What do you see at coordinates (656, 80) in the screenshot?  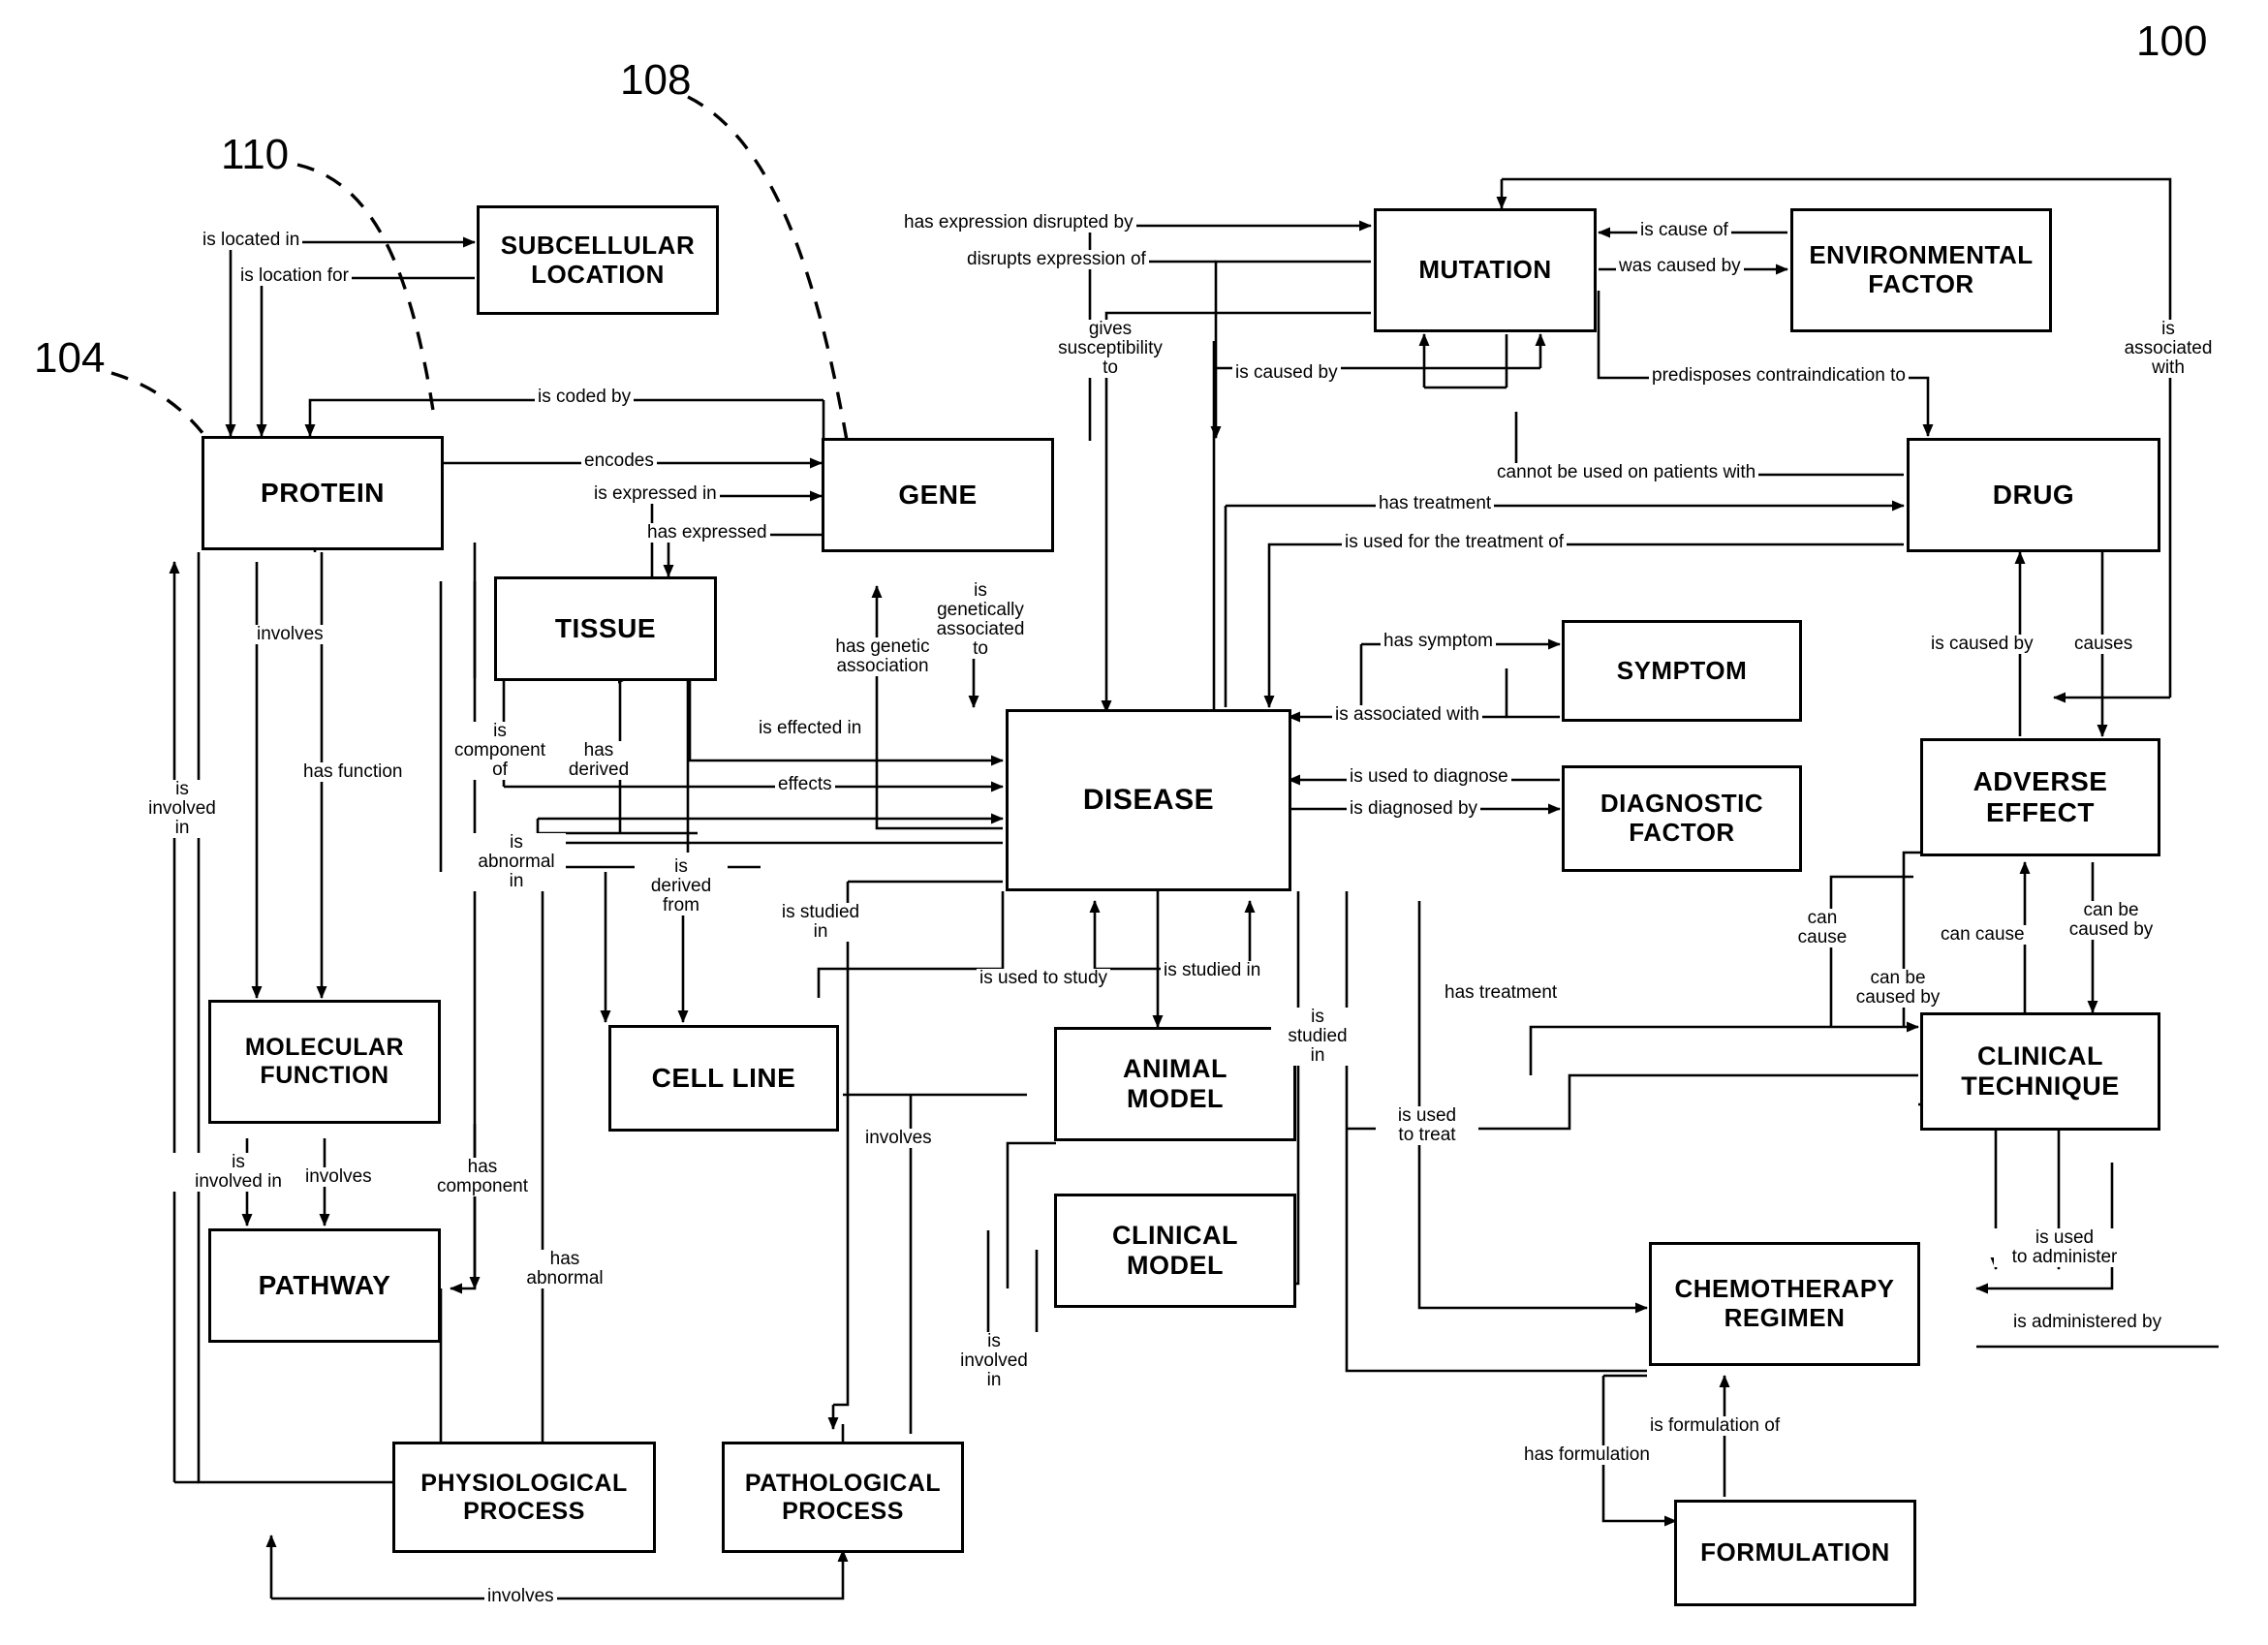 I see `ref-number-108: 108` at bounding box center [656, 80].